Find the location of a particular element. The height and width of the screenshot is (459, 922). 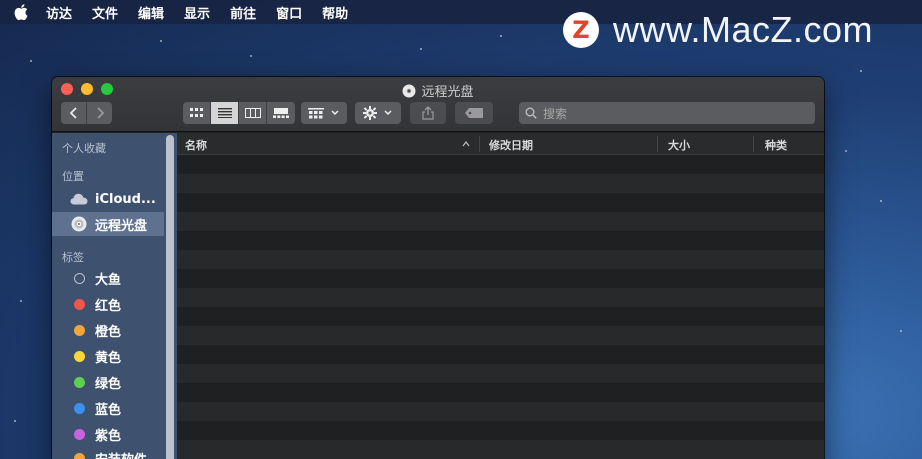

grid-icon is located at coordinates (196, 112).